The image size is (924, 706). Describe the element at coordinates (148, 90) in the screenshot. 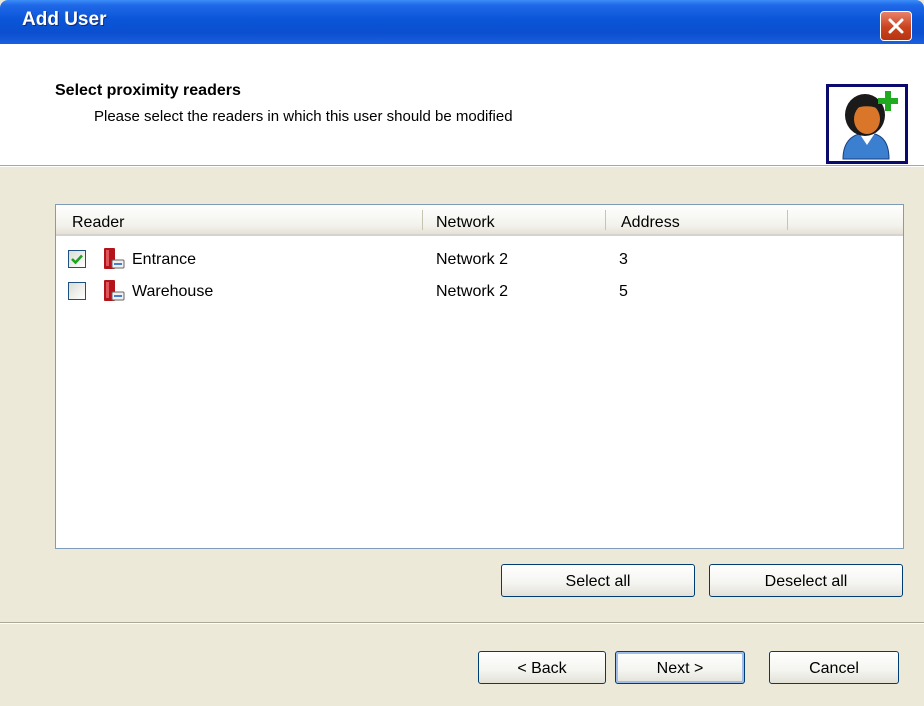

I see `page-title: Select proximity readers` at that location.